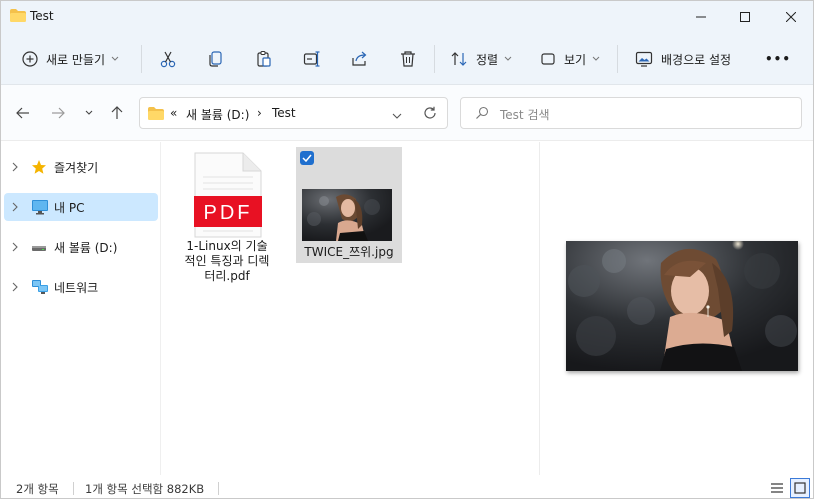 The width and height of the screenshot is (814, 499). What do you see at coordinates (644, 59) in the screenshot?
I see `desktop-image-icon` at bounding box center [644, 59].